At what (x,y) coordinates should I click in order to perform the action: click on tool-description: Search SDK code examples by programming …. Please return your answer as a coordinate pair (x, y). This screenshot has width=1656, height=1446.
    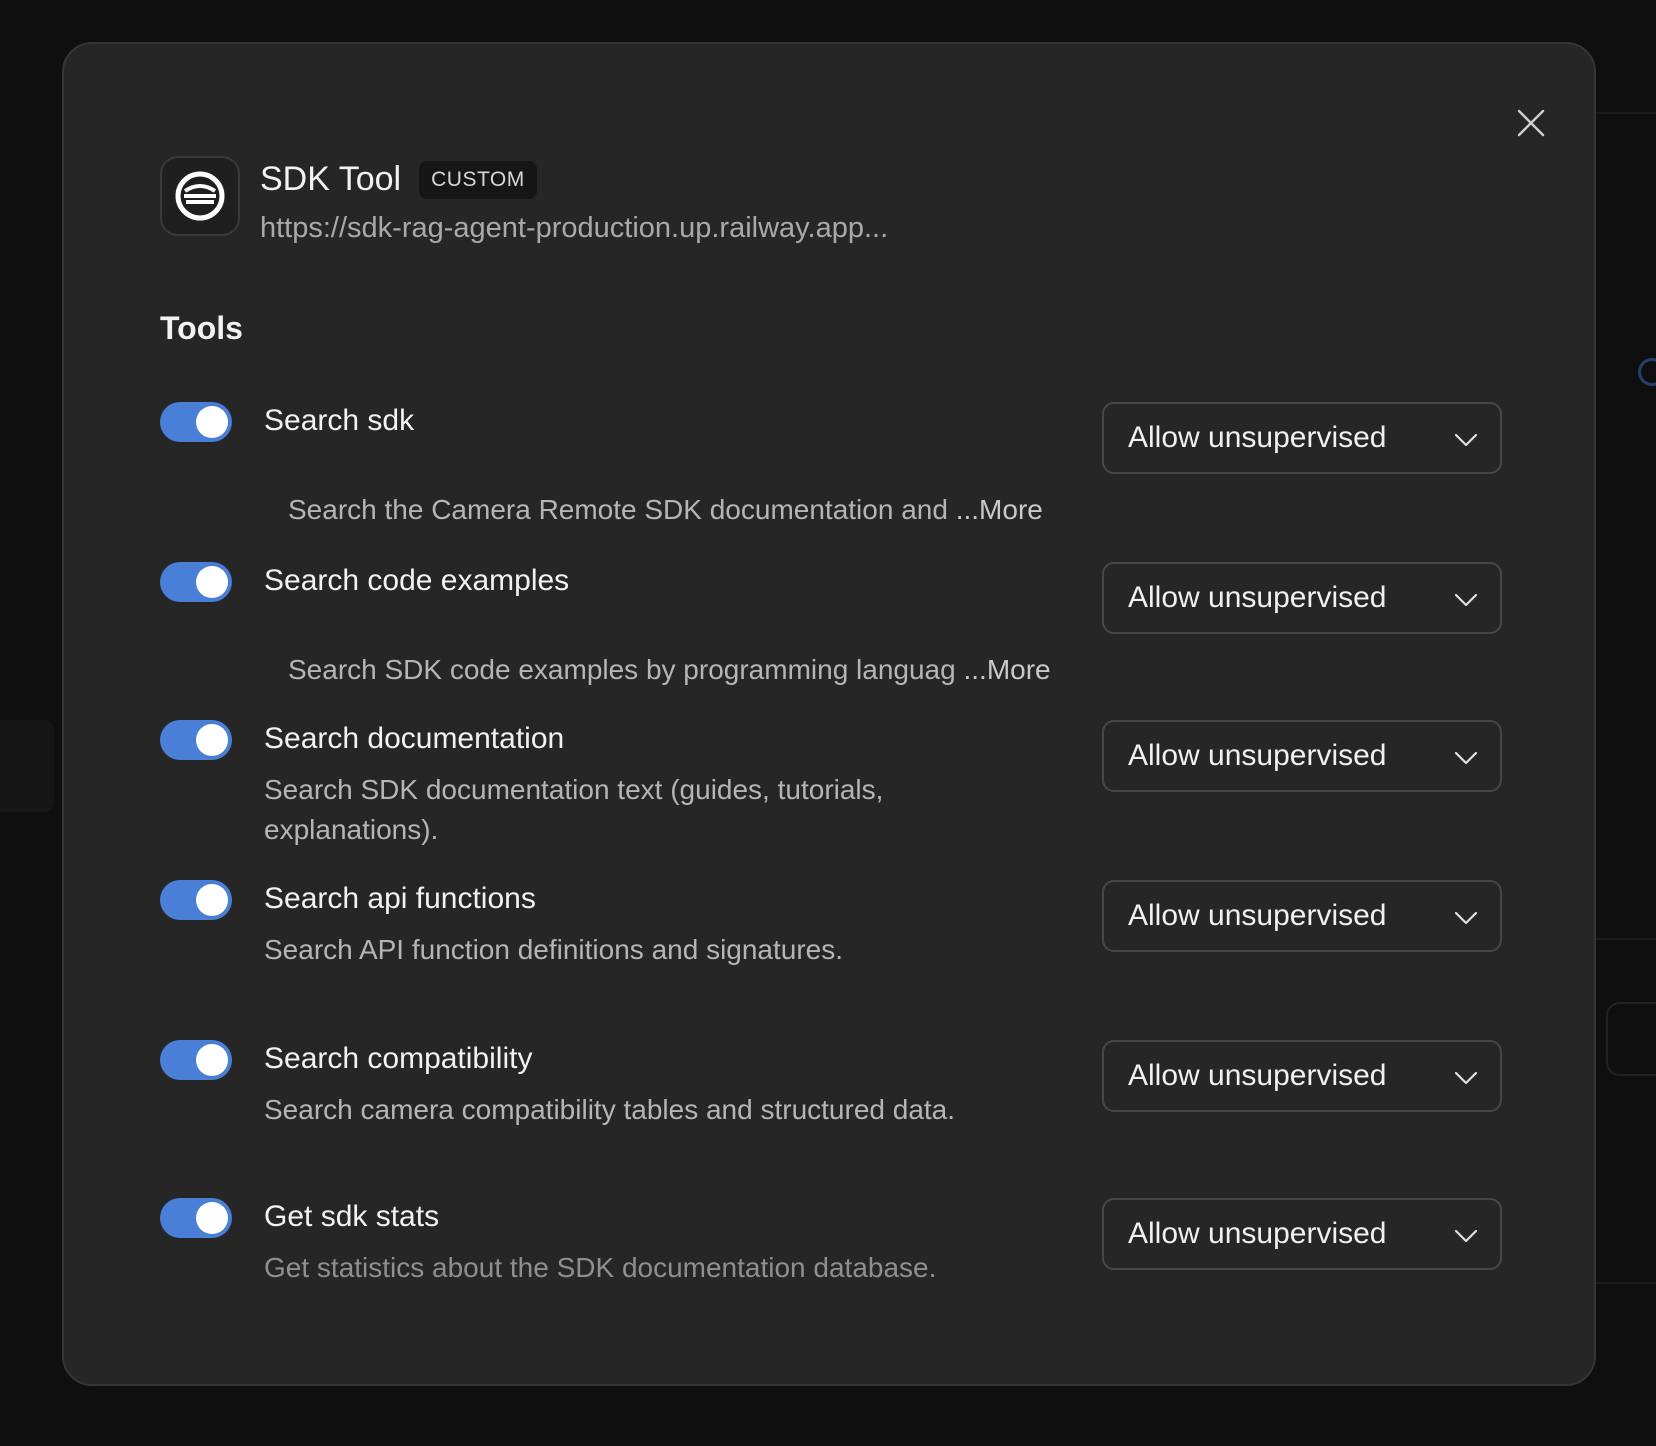
    Looking at the image, I should click on (669, 670).